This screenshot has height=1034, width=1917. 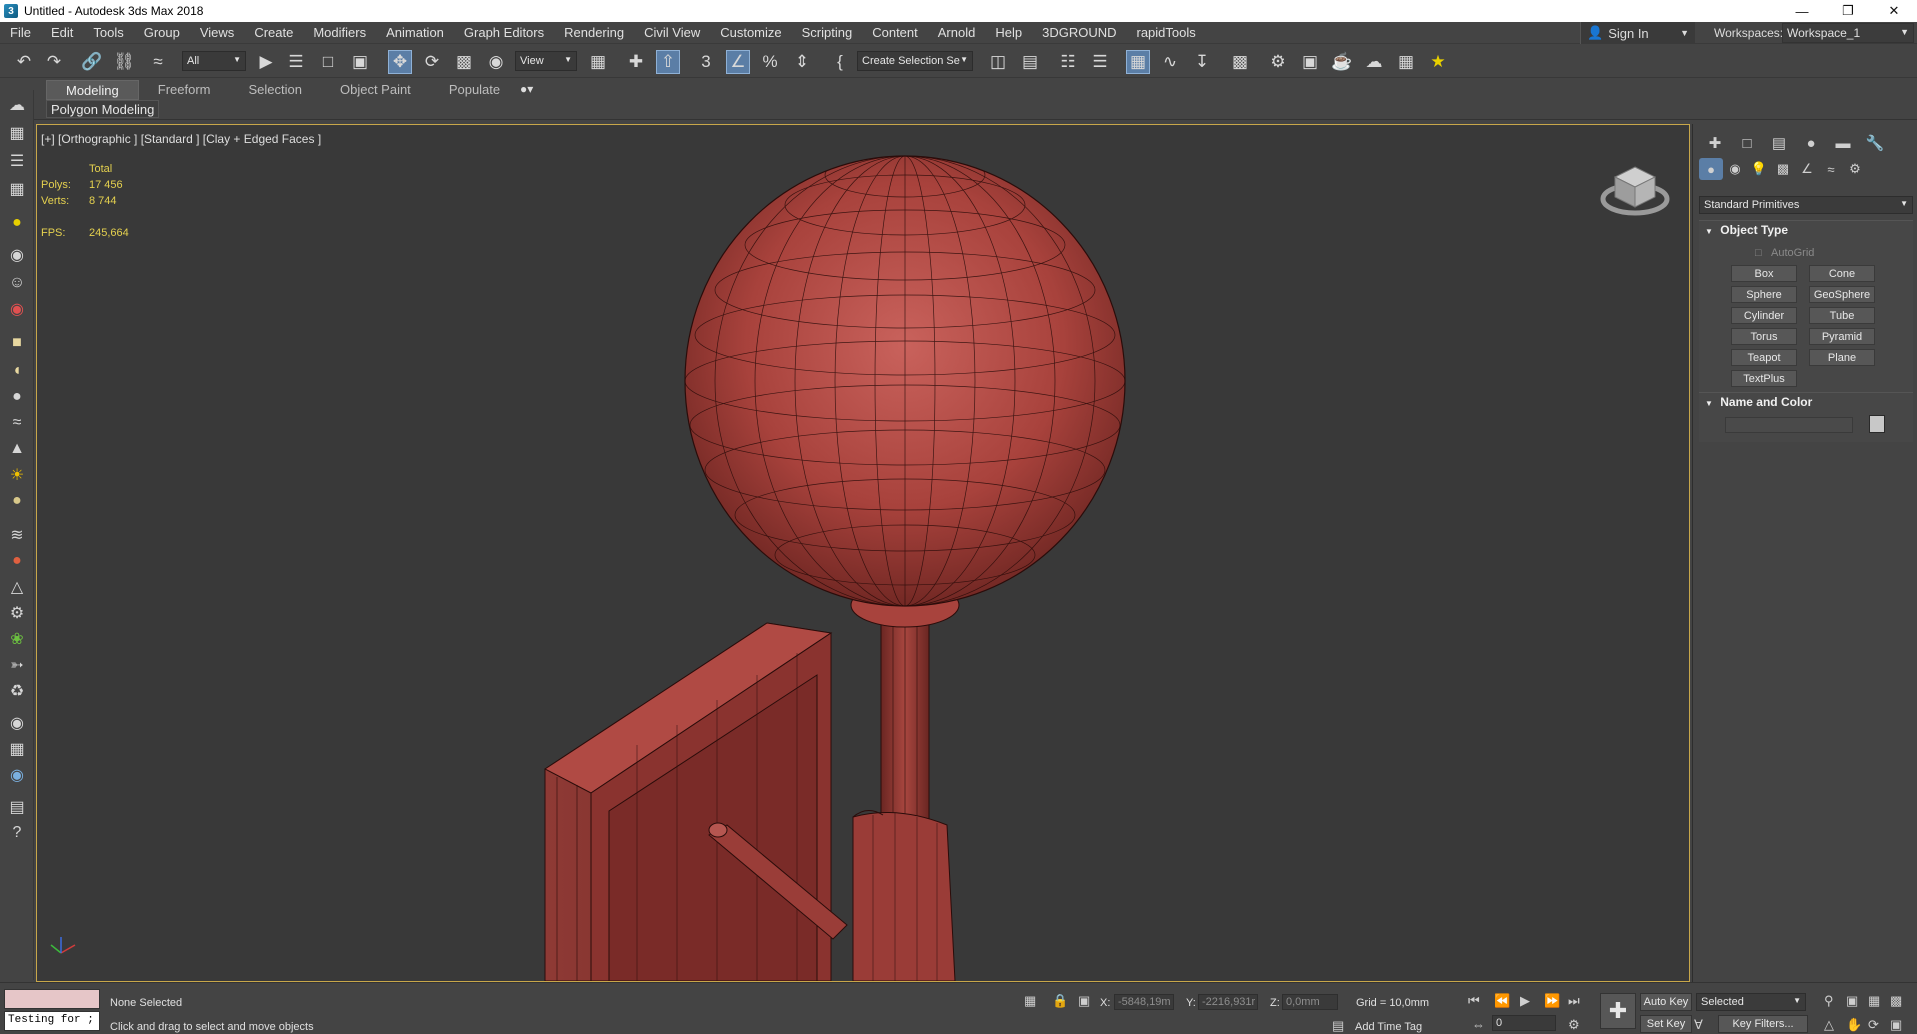 I want to click on bind-space-warp-icon: ≈, so click(x=158, y=62).